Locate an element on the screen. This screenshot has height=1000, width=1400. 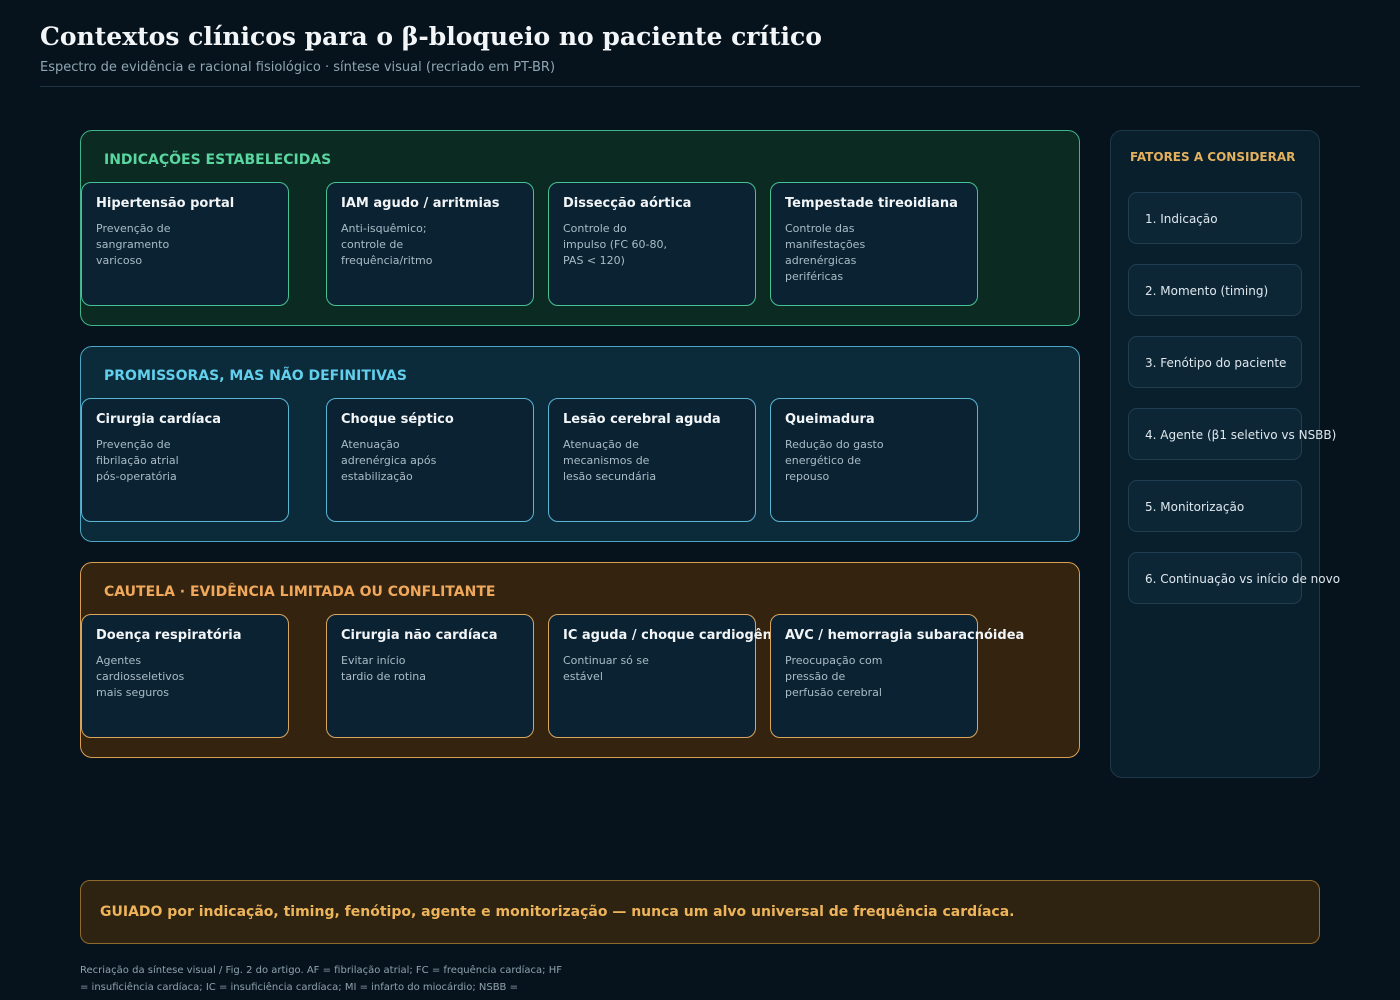
card-text: Redução do gasto is located at coordinates (834, 444).